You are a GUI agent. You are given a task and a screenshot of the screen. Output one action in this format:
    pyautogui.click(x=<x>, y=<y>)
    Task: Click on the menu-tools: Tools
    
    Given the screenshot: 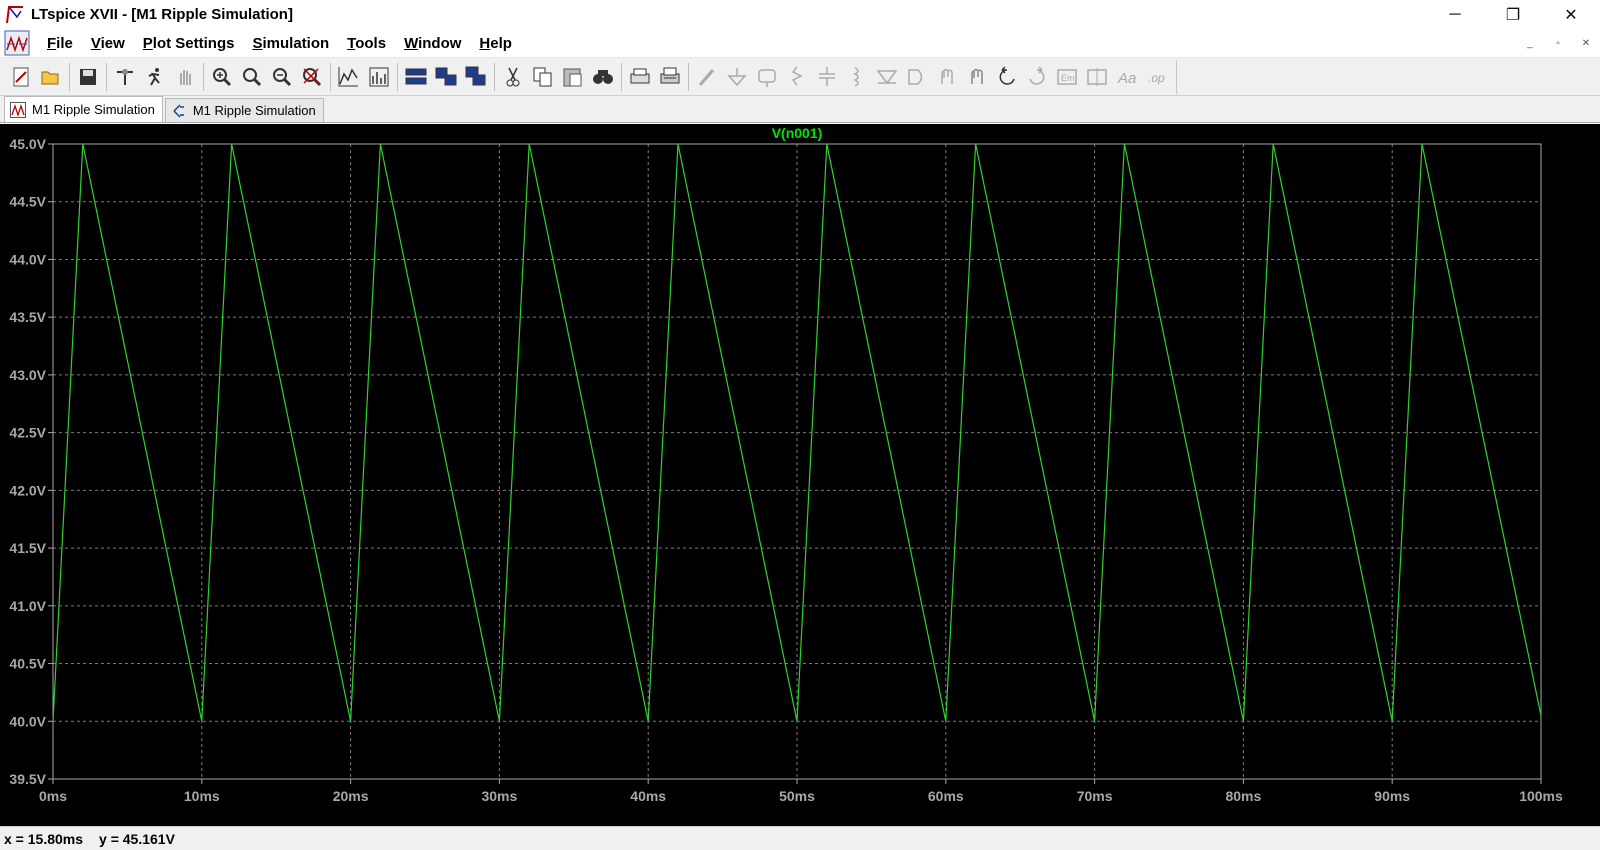 What is the action you would take?
    pyautogui.click(x=366, y=43)
    